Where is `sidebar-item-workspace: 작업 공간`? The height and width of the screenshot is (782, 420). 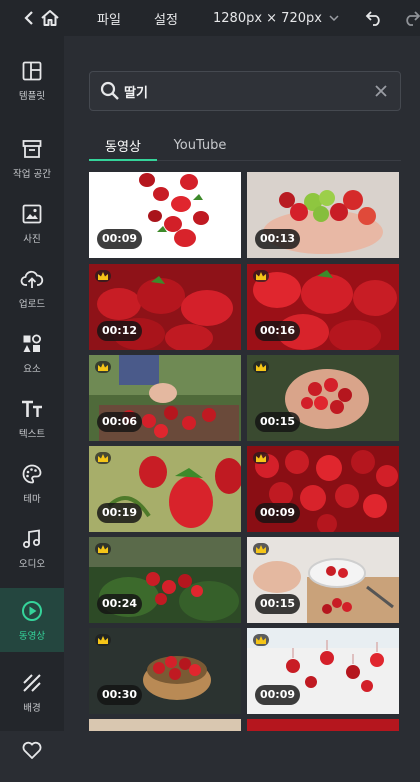
sidebar-item-workspace: 작업 공간 is located at coordinates (32, 158).